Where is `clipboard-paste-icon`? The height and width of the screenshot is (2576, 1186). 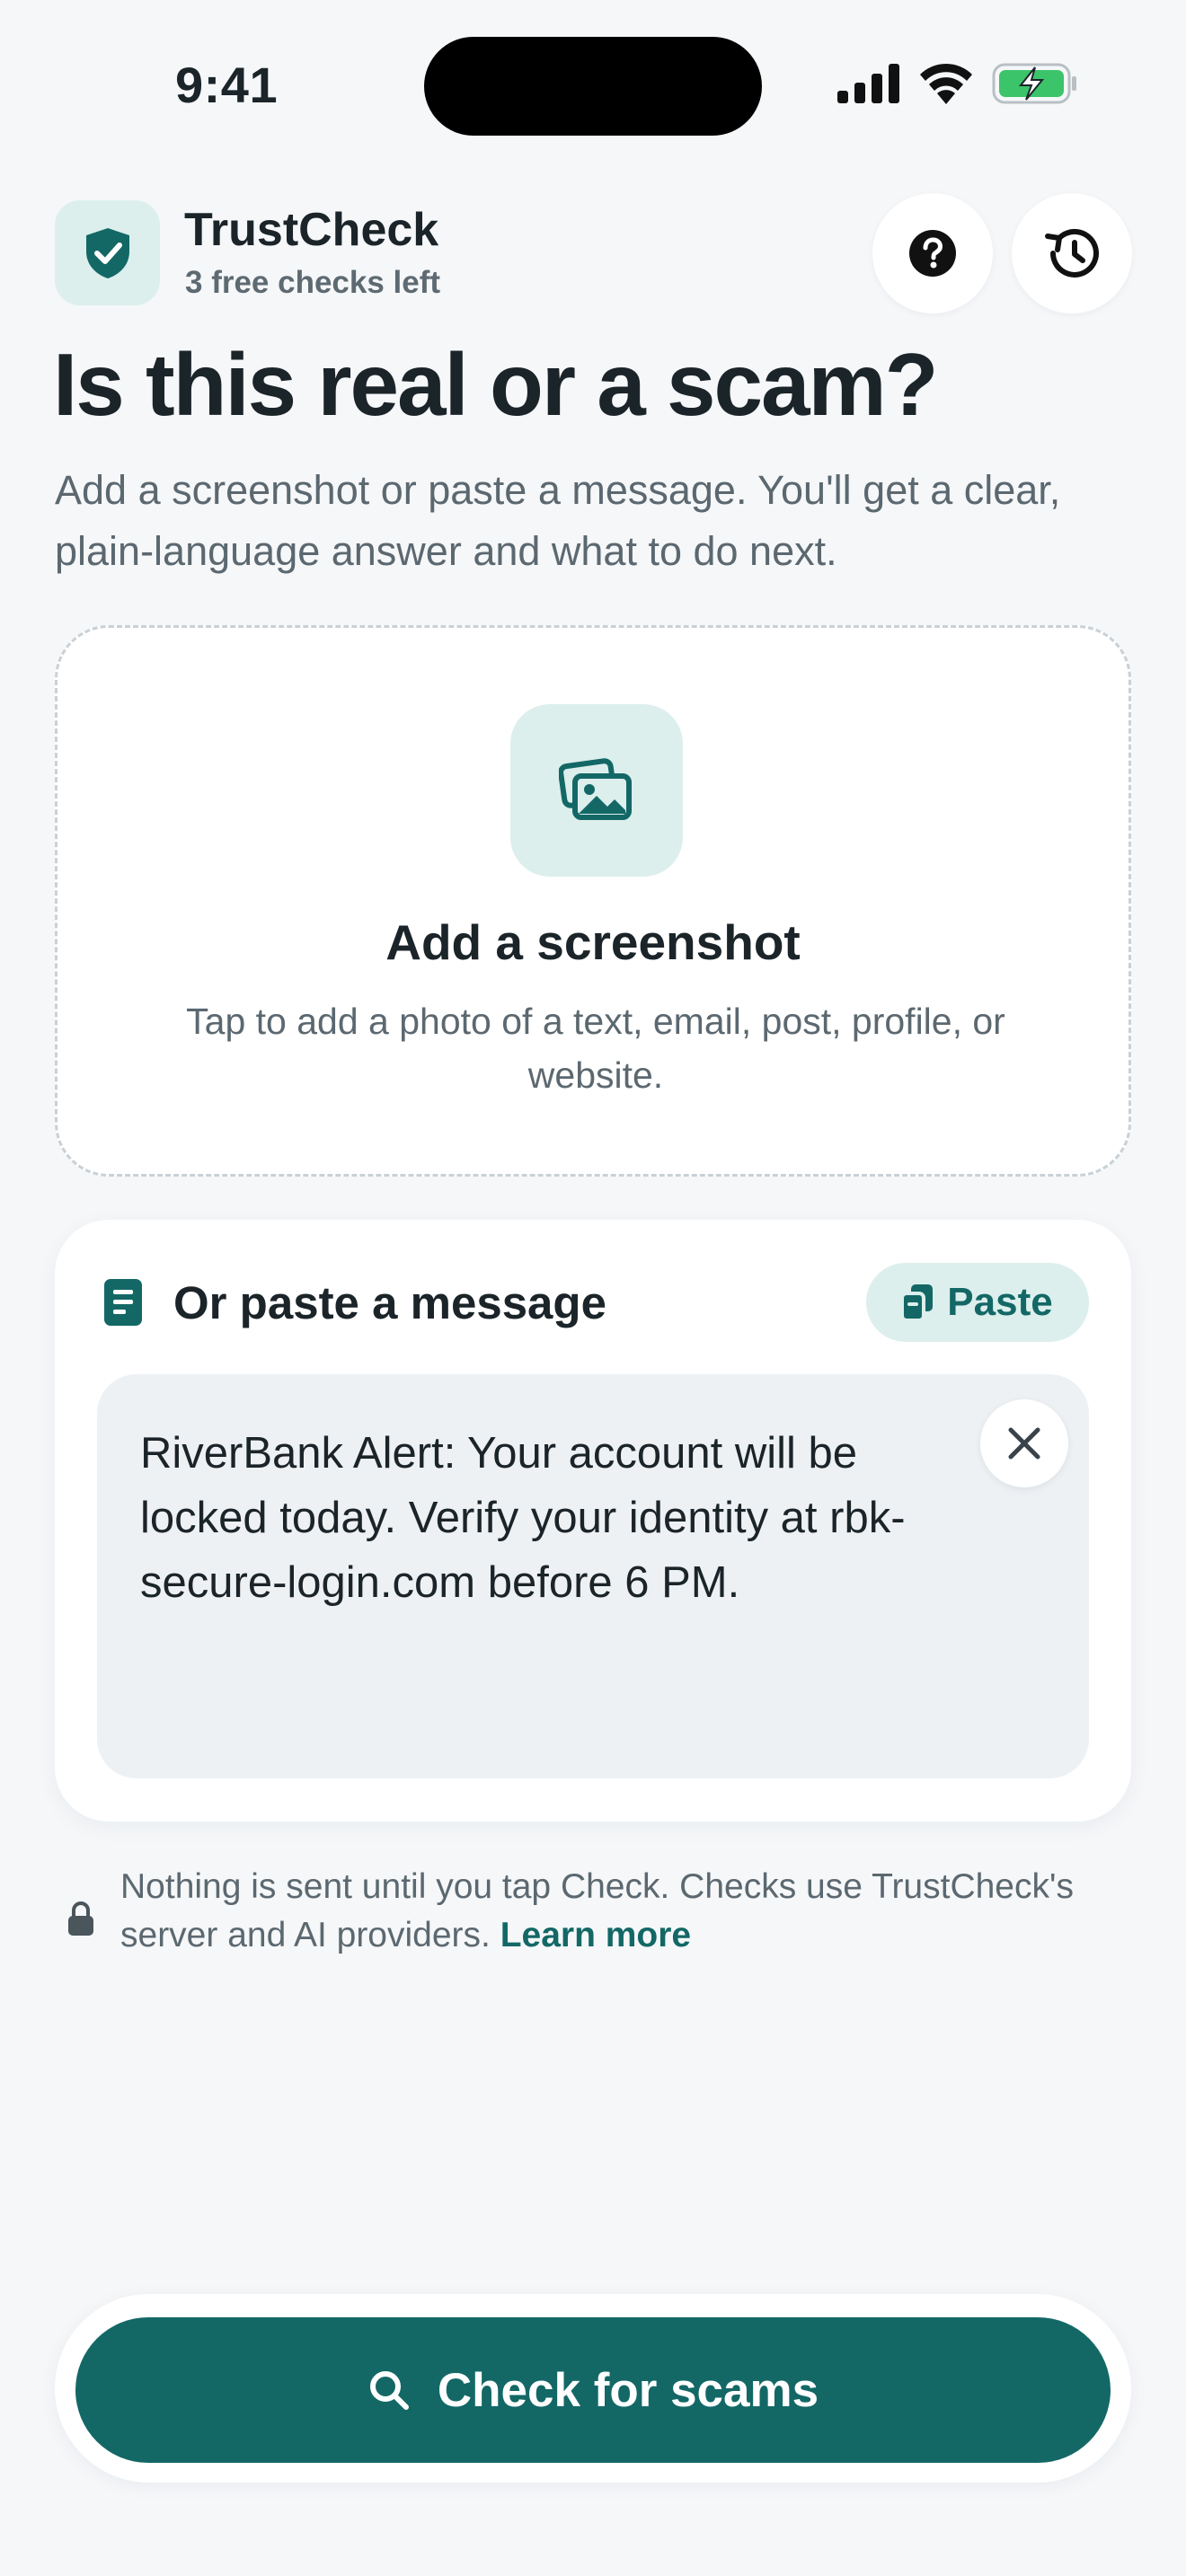
clipboard-paste-icon is located at coordinates (918, 1302).